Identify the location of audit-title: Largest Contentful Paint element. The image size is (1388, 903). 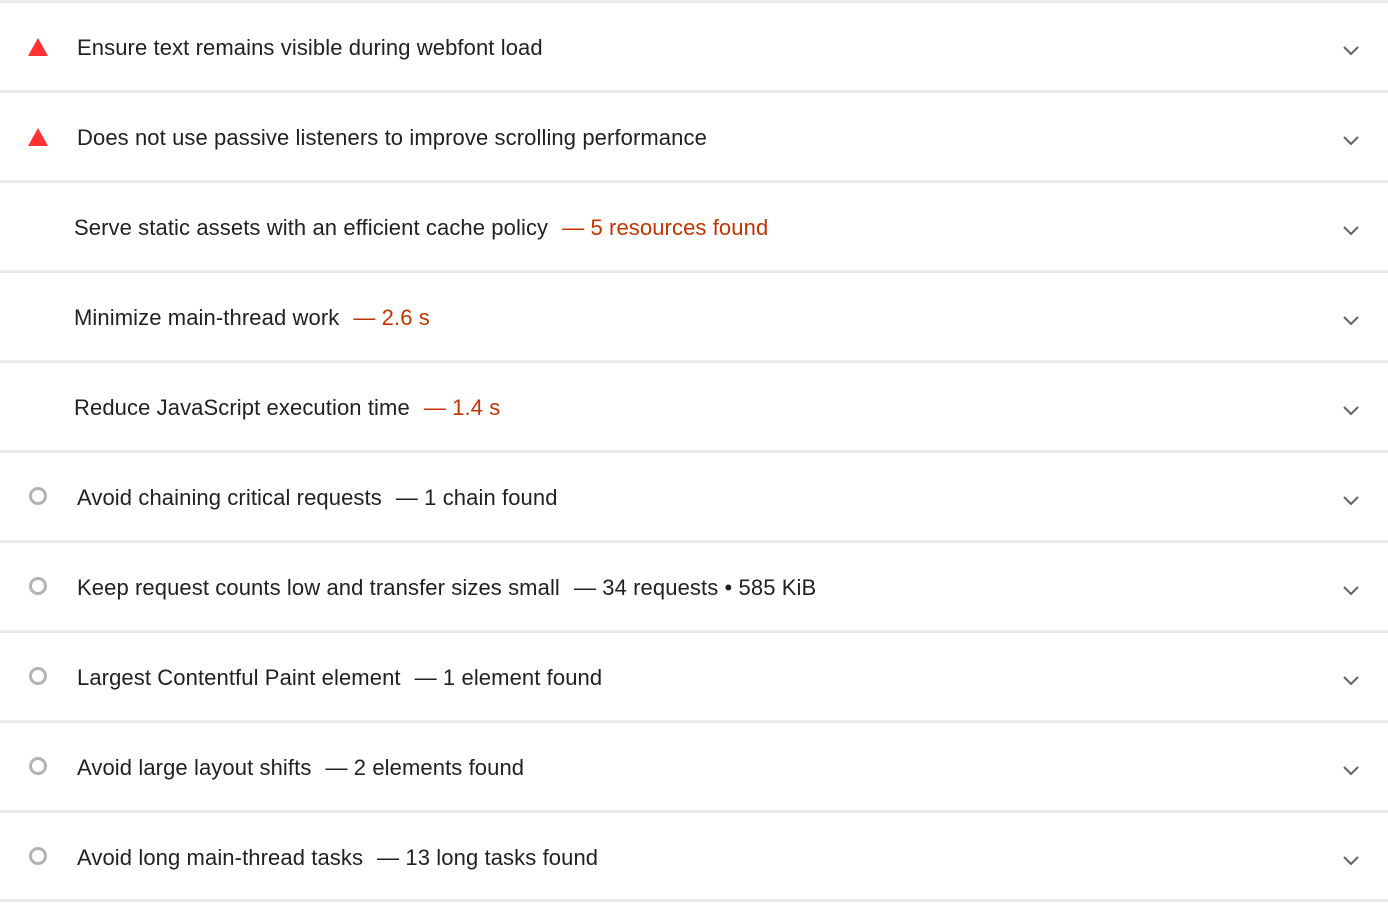
(239, 677).